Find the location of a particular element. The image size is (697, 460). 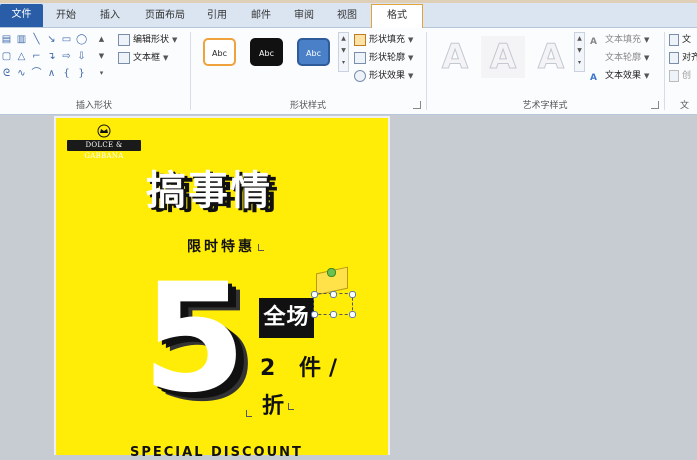

resize-handle-top-left is located at coordinates (314, 294).